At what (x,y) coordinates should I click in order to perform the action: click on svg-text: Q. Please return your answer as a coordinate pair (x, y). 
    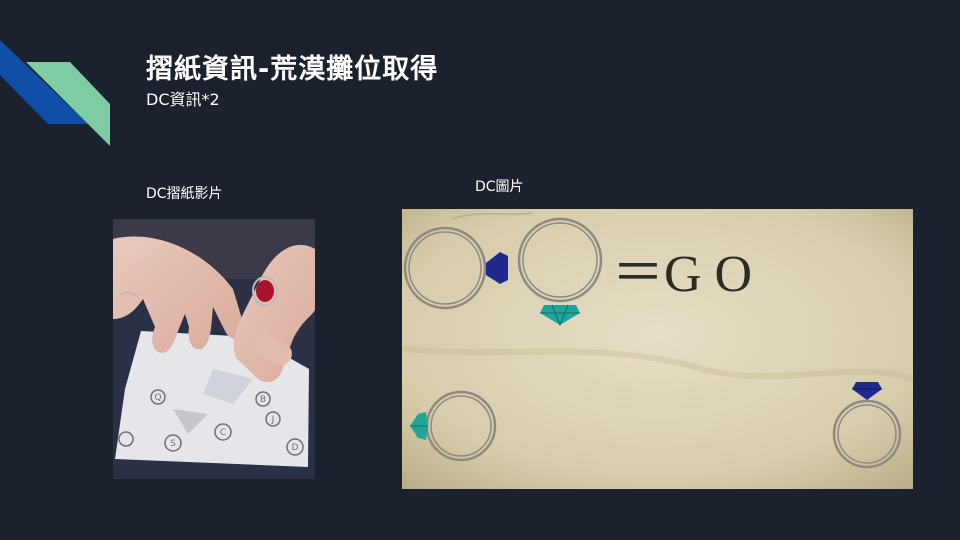
    Looking at the image, I should click on (157, 398).